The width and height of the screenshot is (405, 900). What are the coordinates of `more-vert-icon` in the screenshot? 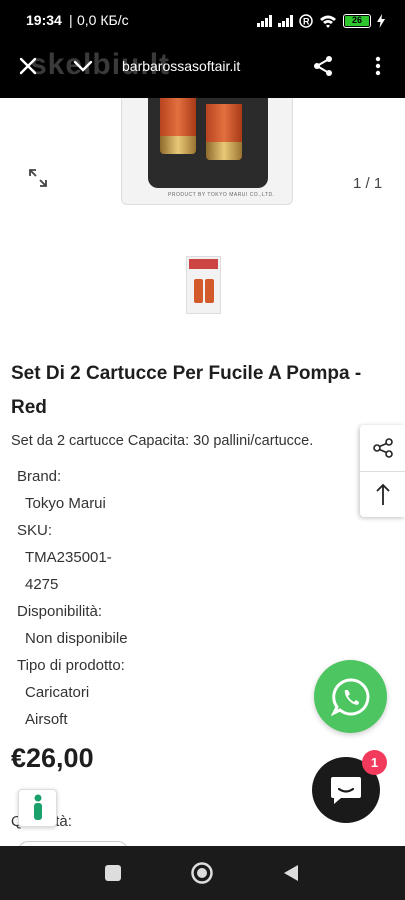 It's located at (378, 66).